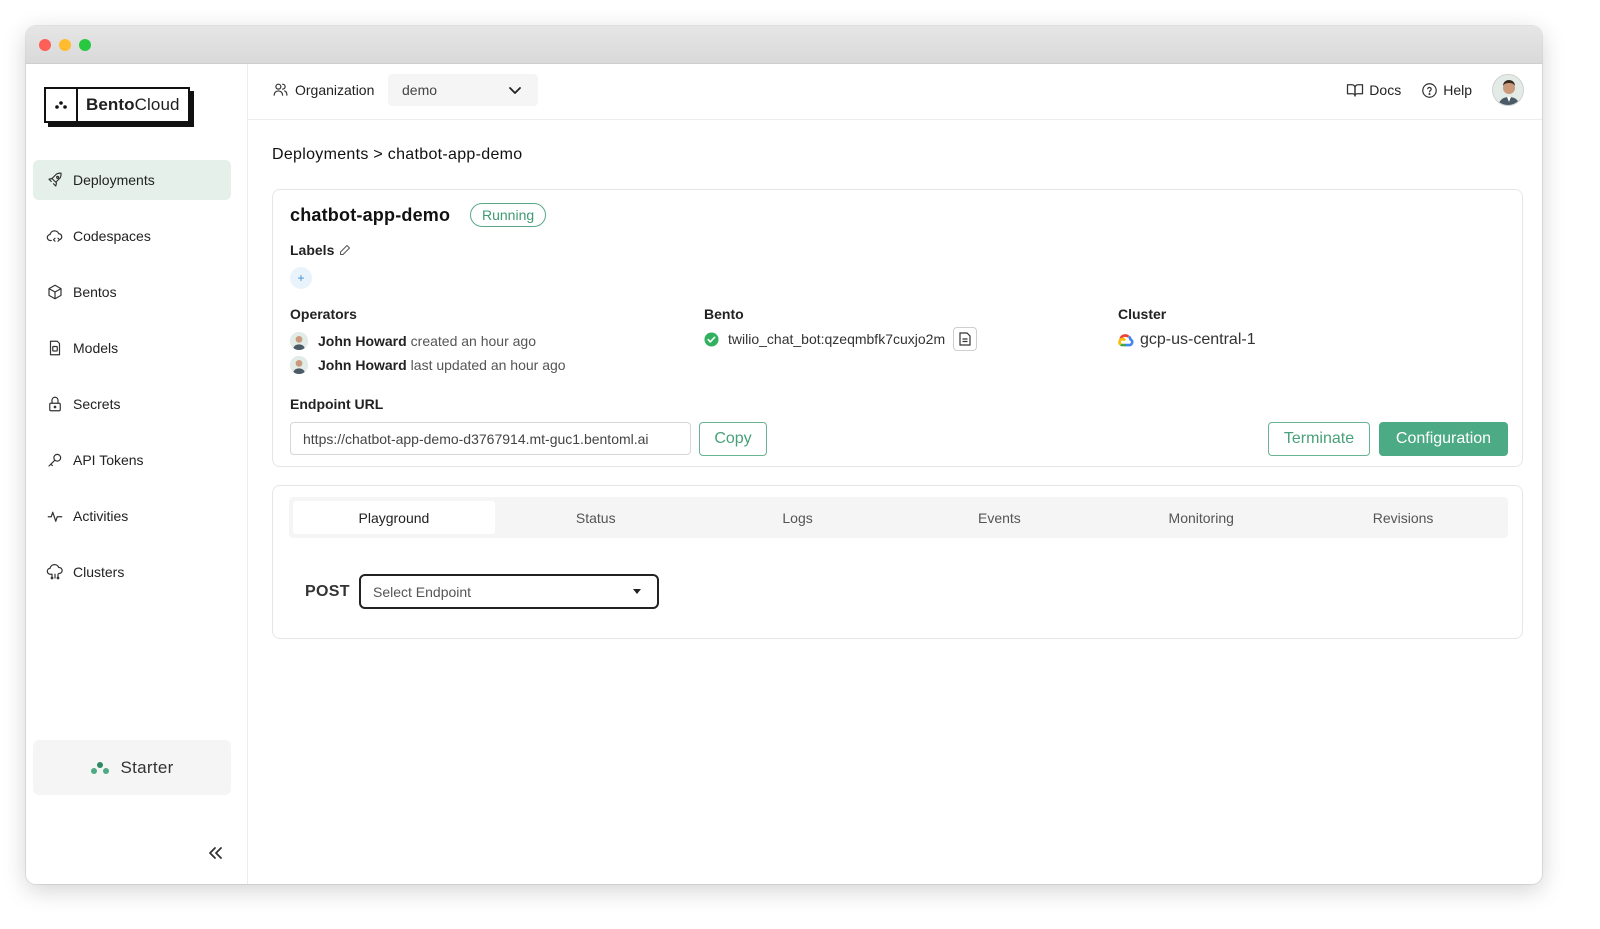 The image size is (1600, 929). Describe the element at coordinates (1443, 439) in the screenshot. I see `configuration-button: Configuration` at that location.